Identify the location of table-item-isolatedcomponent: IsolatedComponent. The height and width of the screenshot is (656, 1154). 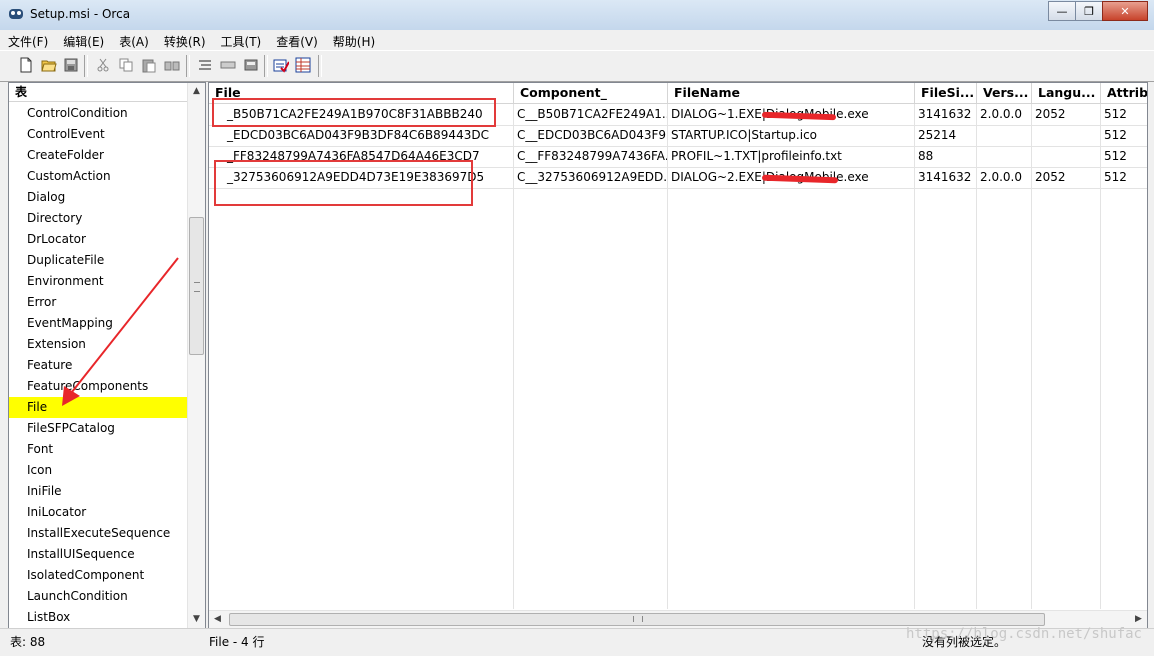
(98, 575).